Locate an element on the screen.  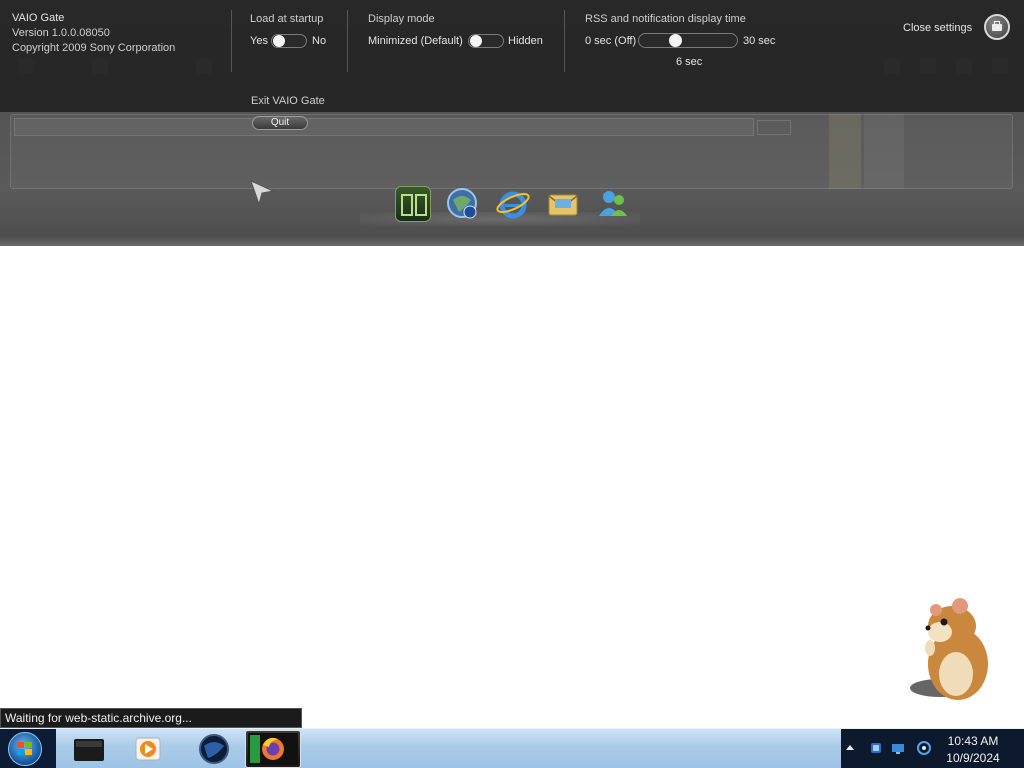
display-mode-hidden-label: Hidden is located at coordinates (525, 41).